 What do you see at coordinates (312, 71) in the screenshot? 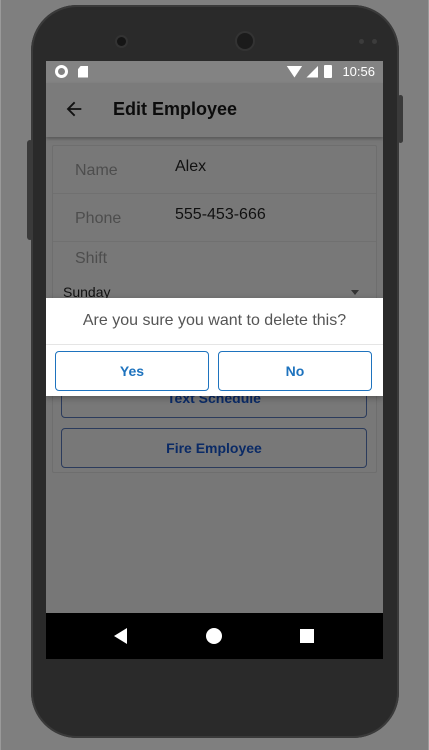
I see `signal-icon` at bounding box center [312, 71].